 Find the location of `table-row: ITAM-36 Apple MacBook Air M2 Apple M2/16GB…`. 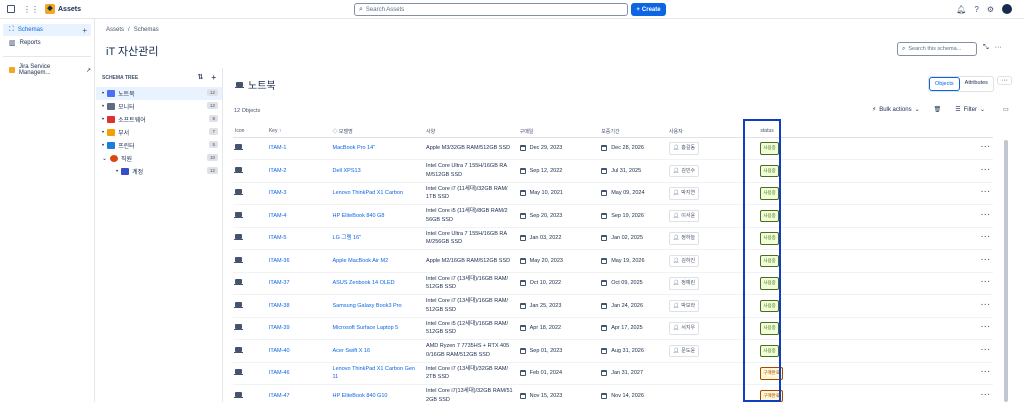

table-row: ITAM-36 Apple MacBook Air M2 Apple M2/16GB… is located at coordinates (613, 261).